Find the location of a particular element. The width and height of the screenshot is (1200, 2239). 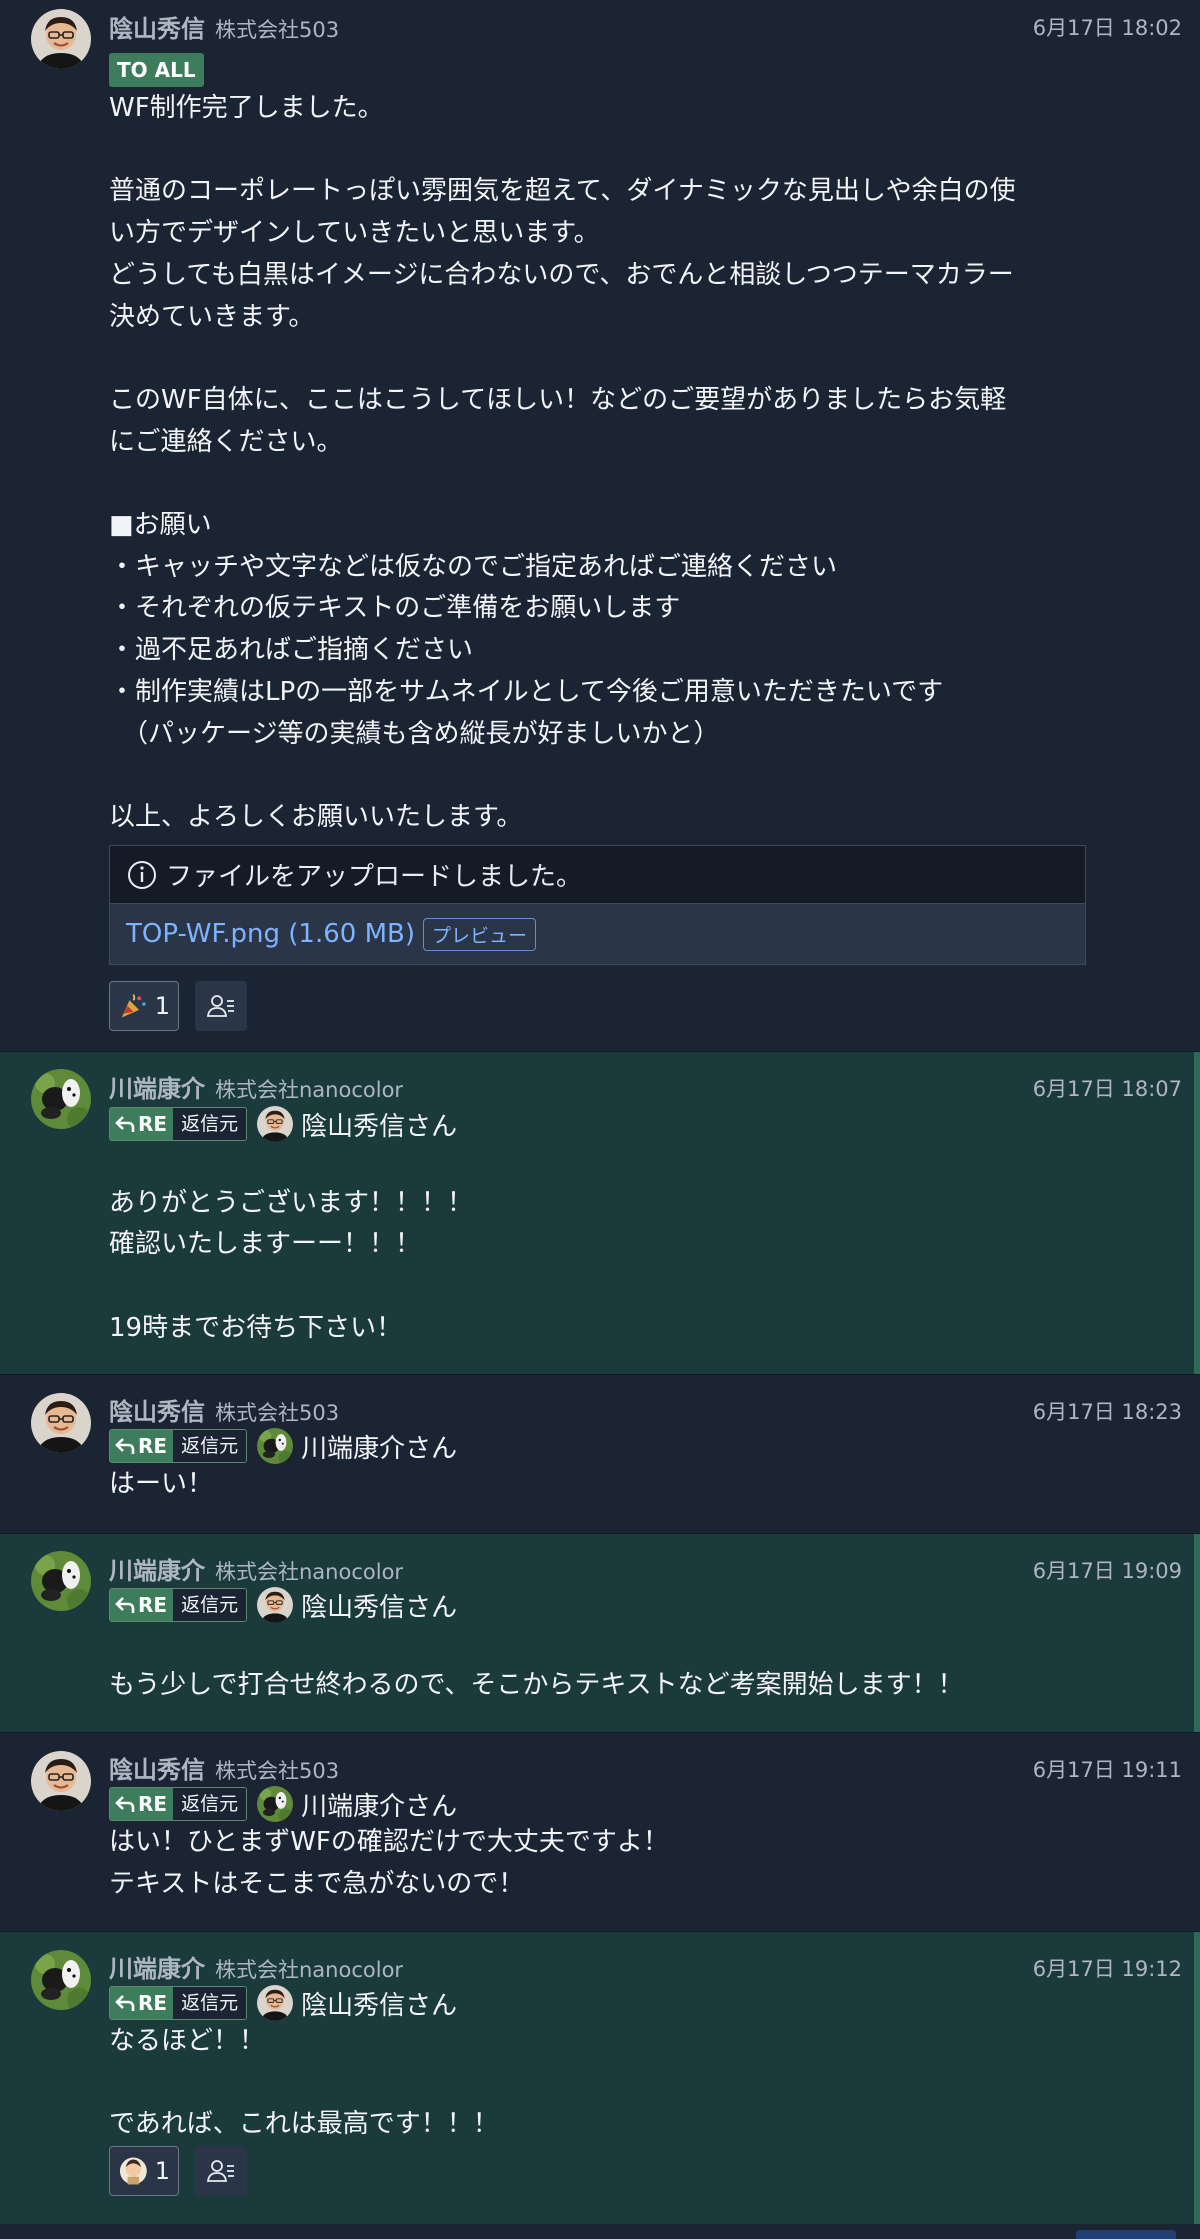

timestamp: 6月17日 18:07 is located at coordinates (1107, 1089).